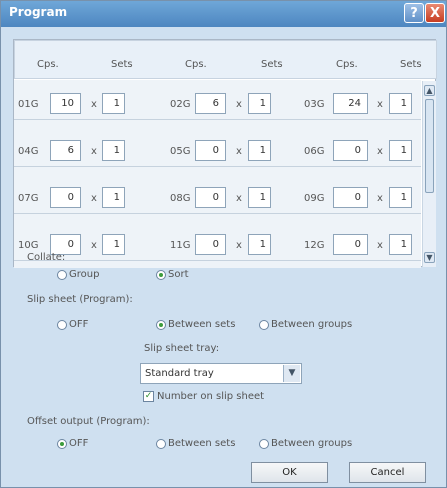  Describe the element at coordinates (28, 104) in the screenshot. I see `group-label: 01G` at that location.